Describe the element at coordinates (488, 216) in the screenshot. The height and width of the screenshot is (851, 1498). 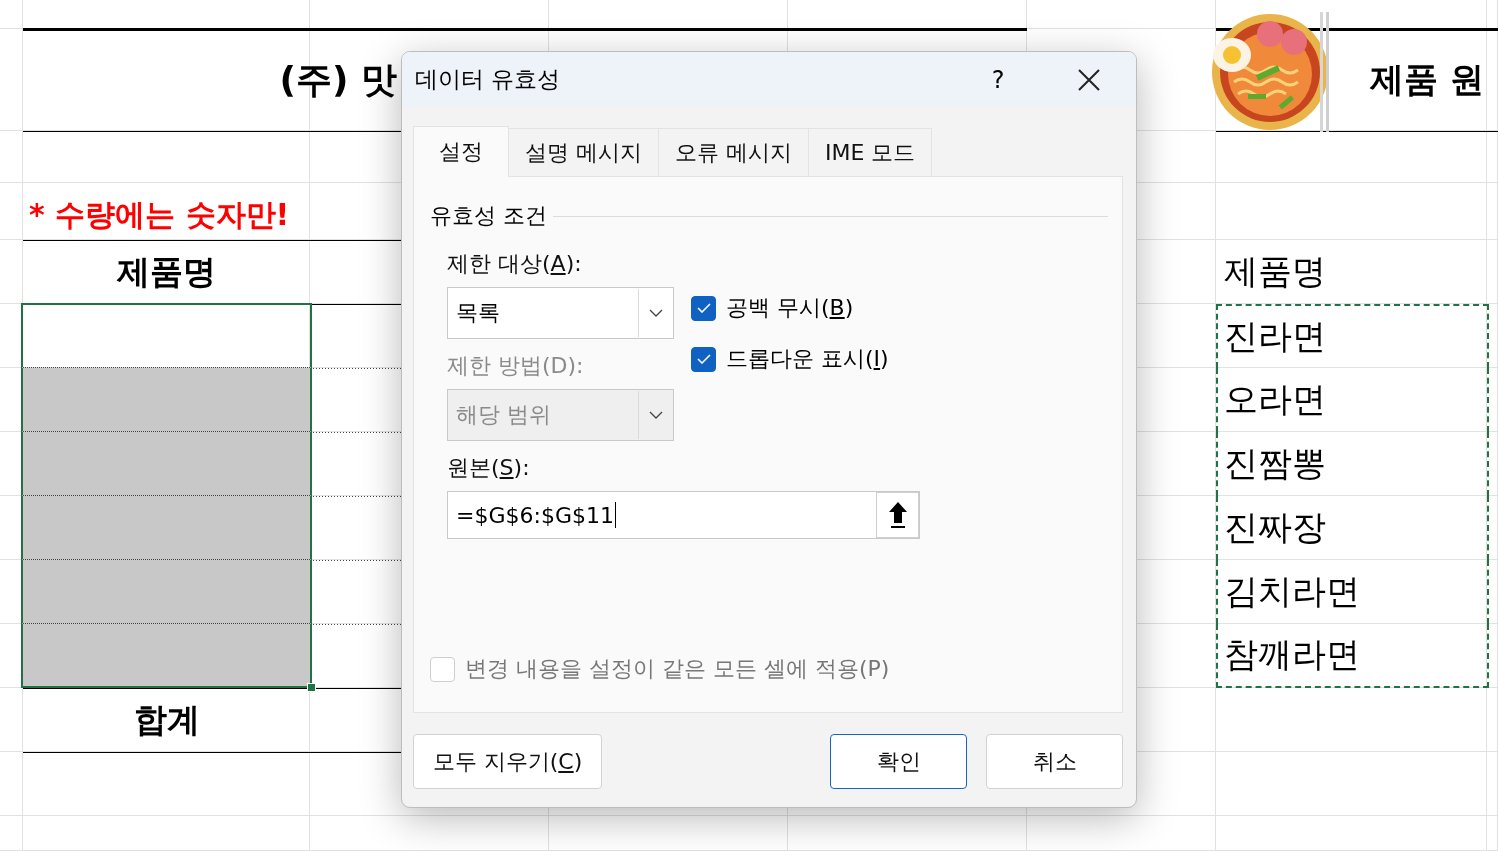
I see `group-label: 유효성 조건` at that location.